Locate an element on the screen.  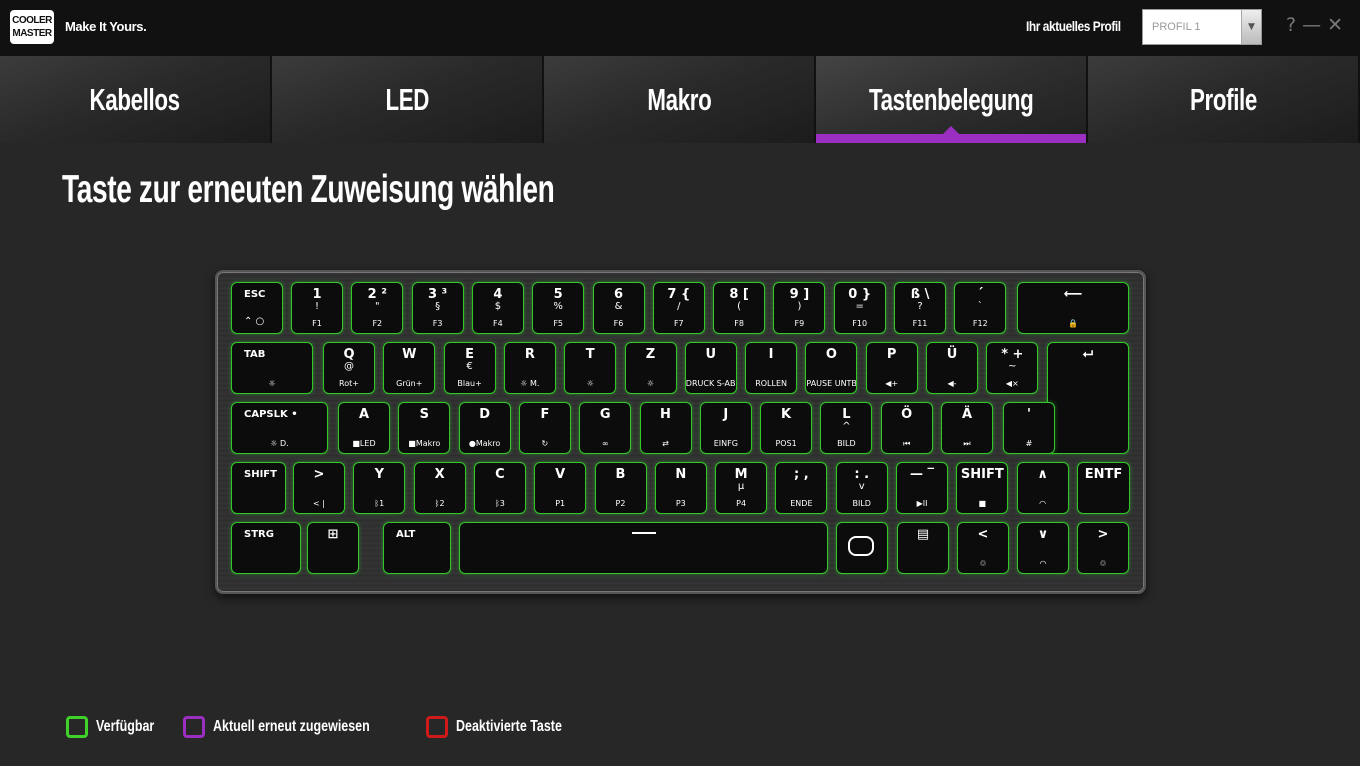
key-legend: F7 is located at coordinates (678, 323).